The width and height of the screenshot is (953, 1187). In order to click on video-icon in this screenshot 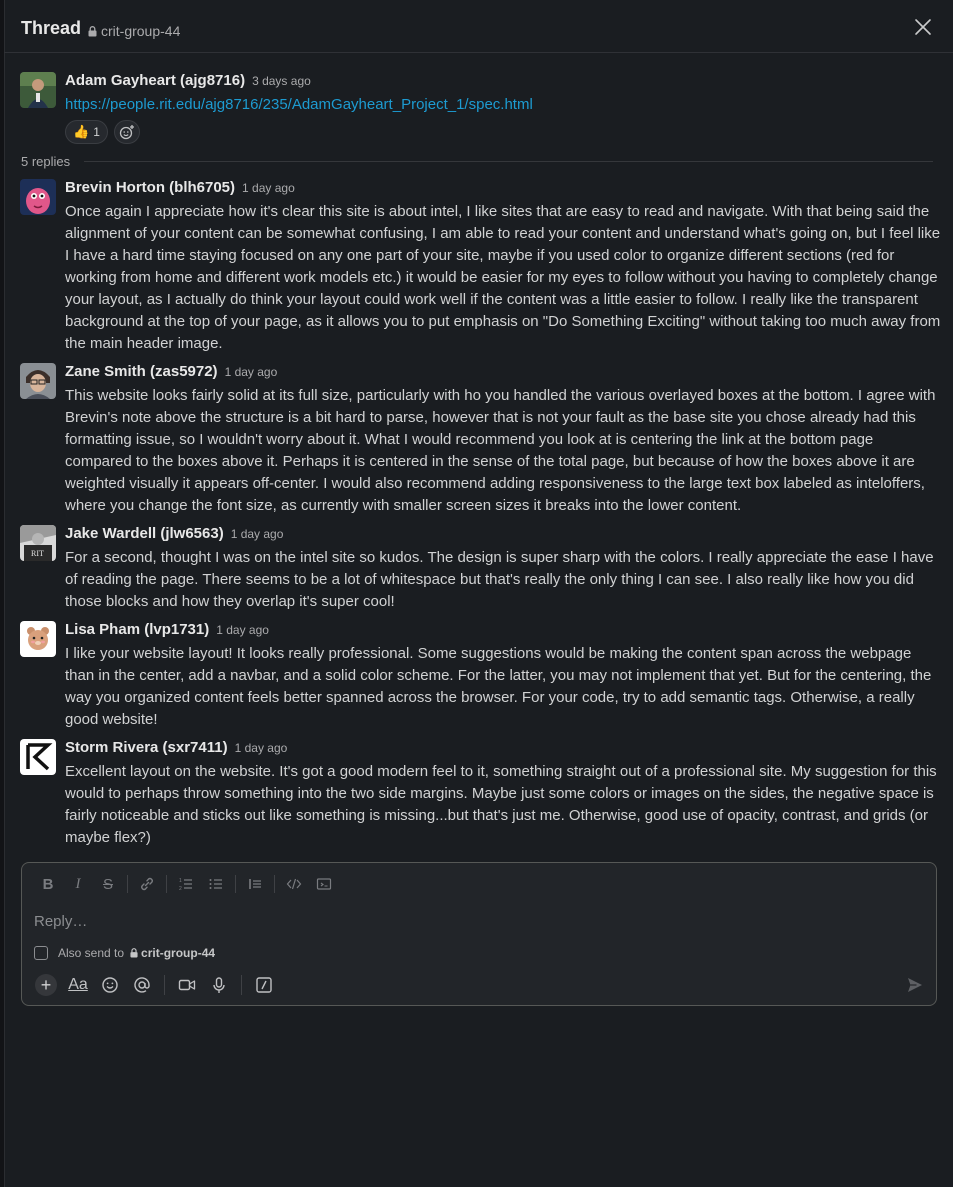, I will do `click(187, 985)`.